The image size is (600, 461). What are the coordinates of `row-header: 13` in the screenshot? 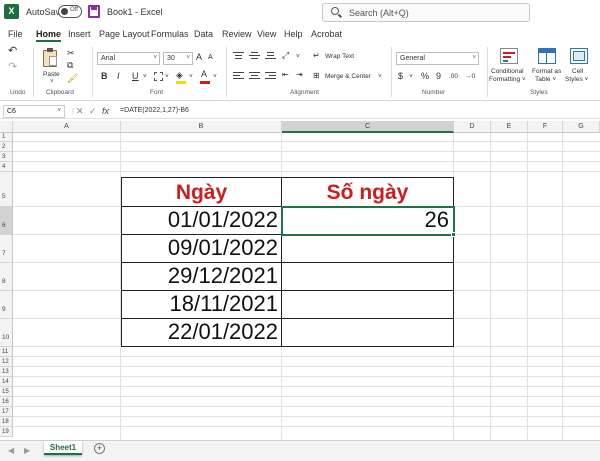 It's located at (6, 372).